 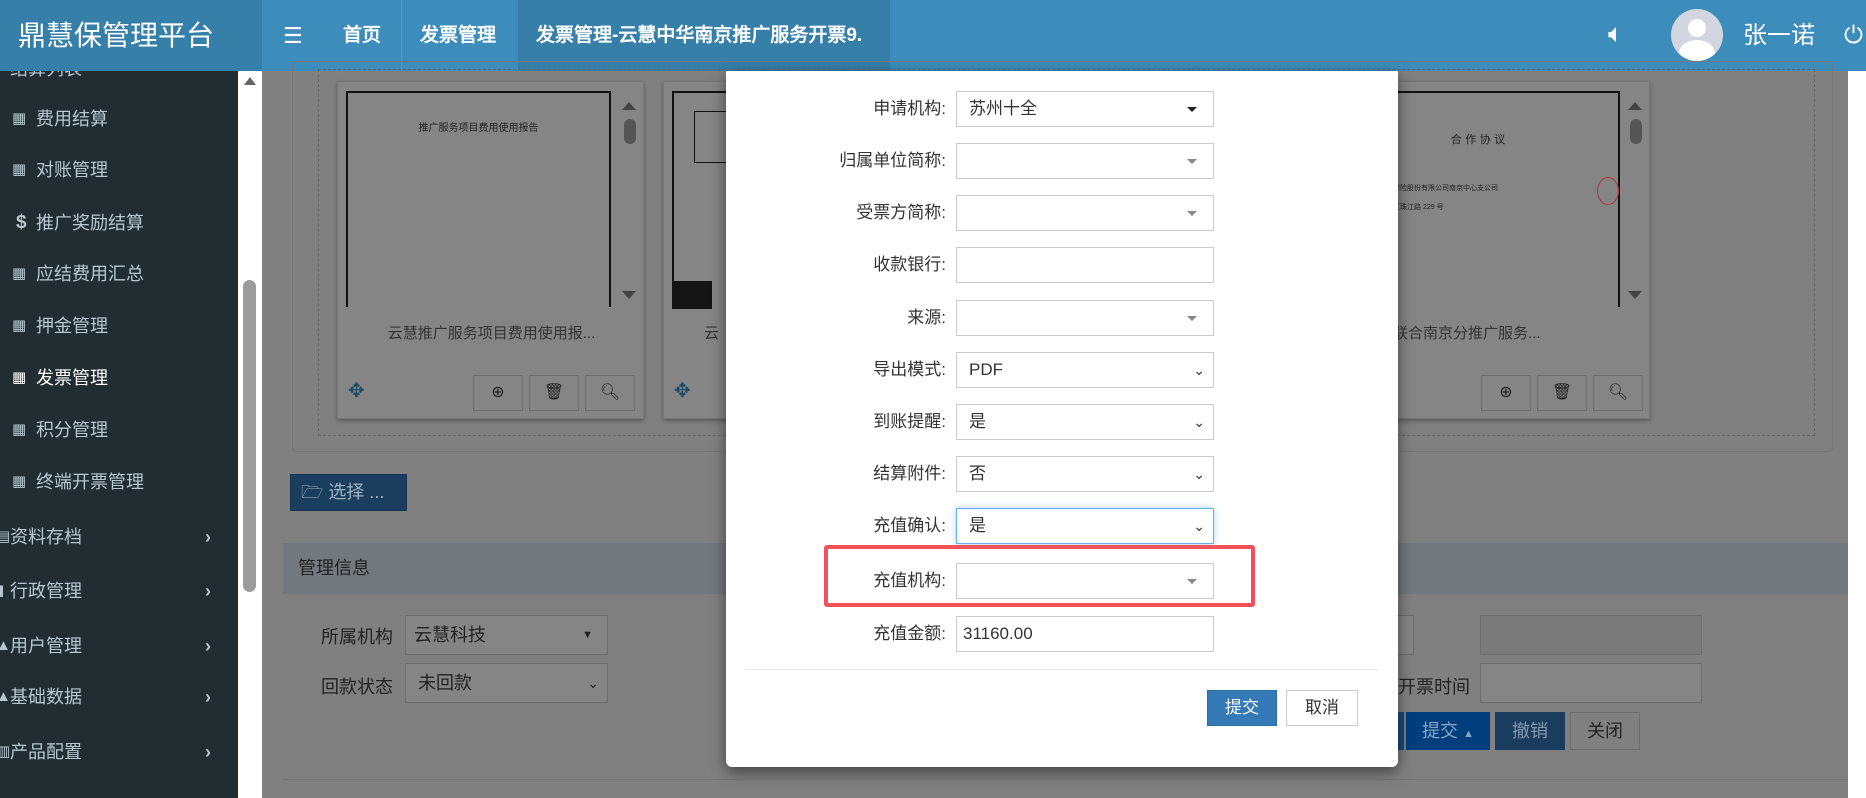 What do you see at coordinates (506, 635) in the screenshot?
I see `org-select: 云慧科技 ▼` at bounding box center [506, 635].